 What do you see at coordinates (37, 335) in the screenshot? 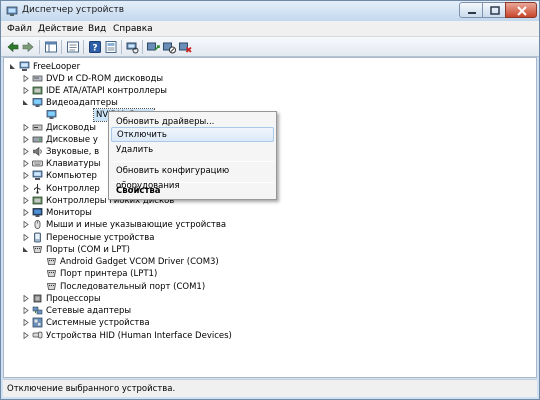
I see `hid-device-icon` at bounding box center [37, 335].